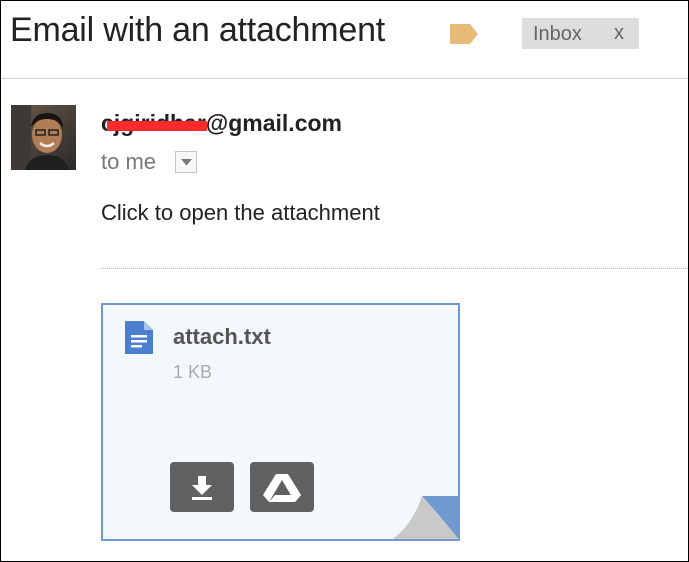 The width and height of the screenshot is (689, 562). I want to click on show-details-button, so click(186, 162).